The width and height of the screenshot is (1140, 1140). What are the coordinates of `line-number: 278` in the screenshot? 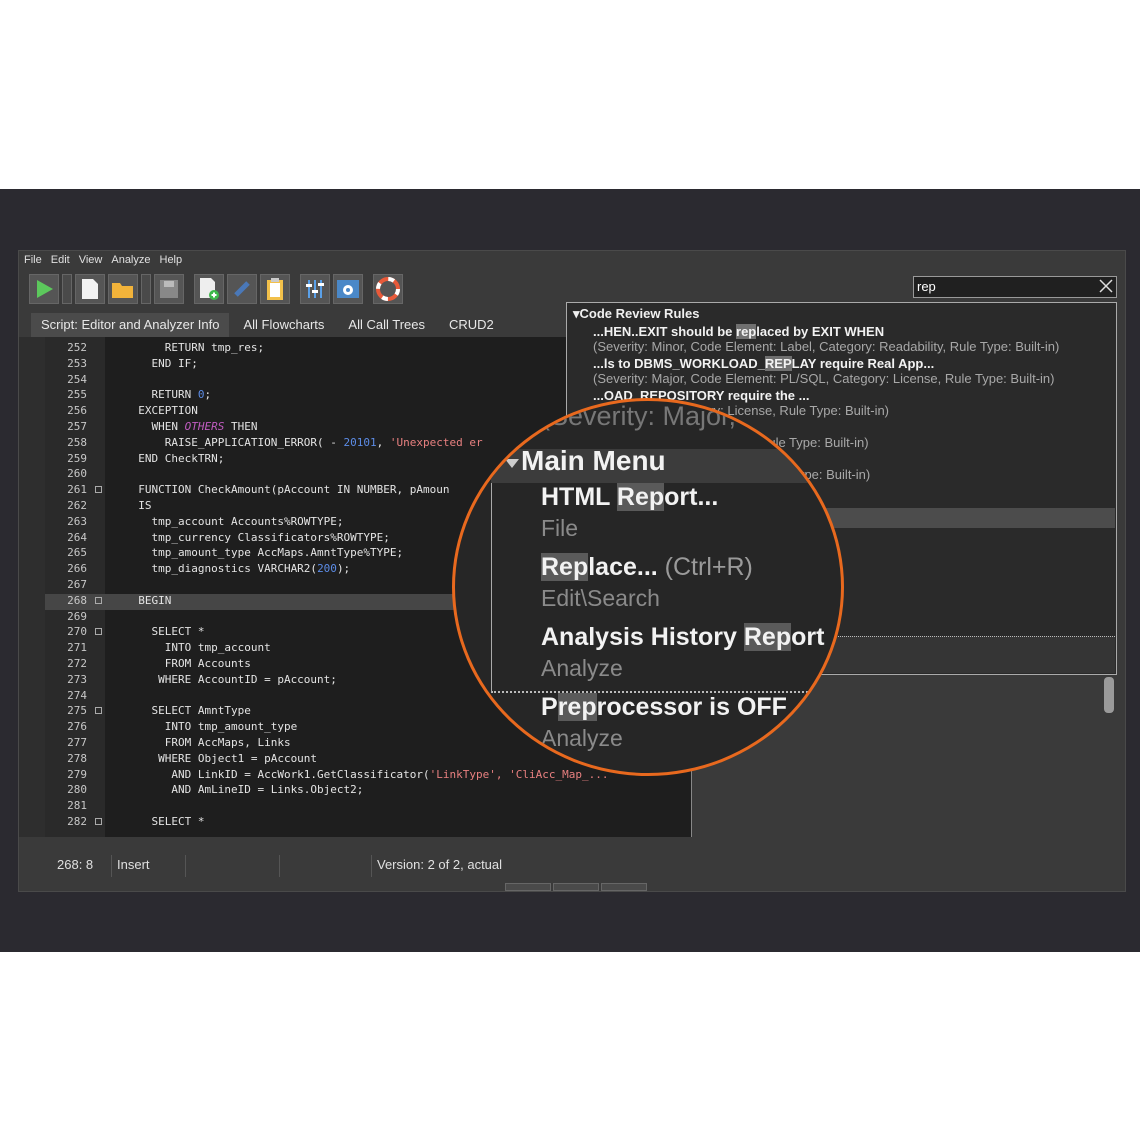 It's located at (77, 758).